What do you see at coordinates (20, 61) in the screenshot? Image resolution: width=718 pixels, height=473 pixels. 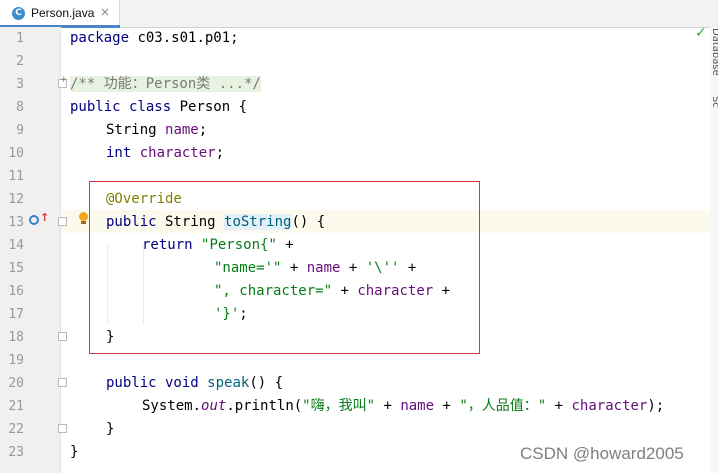 I see `line-number: 2` at bounding box center [20, 61].